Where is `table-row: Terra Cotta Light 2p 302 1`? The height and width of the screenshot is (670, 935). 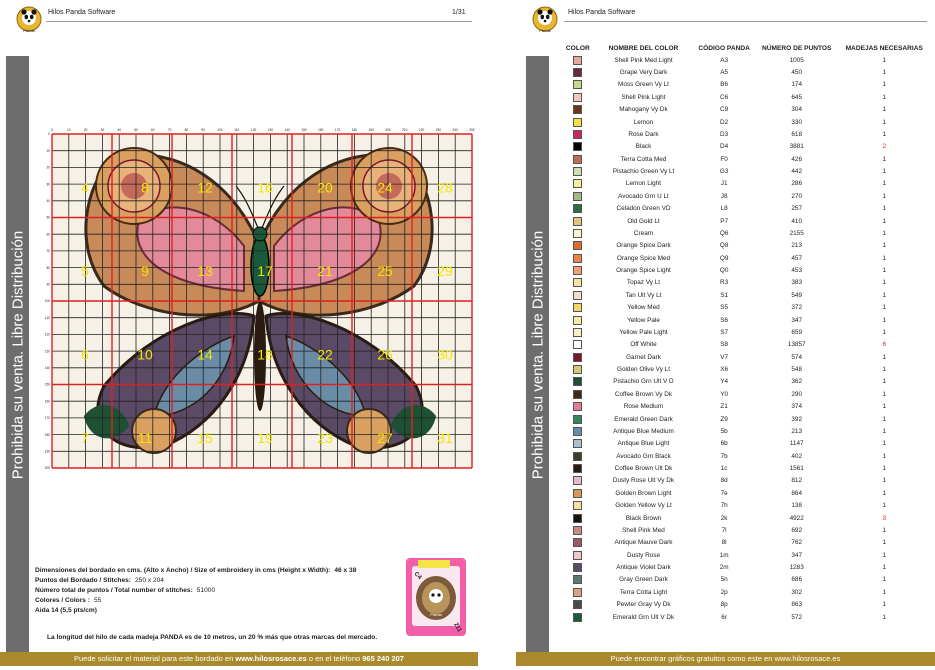 table-row: Terra Cotta Light 2p 302 1 is located at coordinates (746, 592).